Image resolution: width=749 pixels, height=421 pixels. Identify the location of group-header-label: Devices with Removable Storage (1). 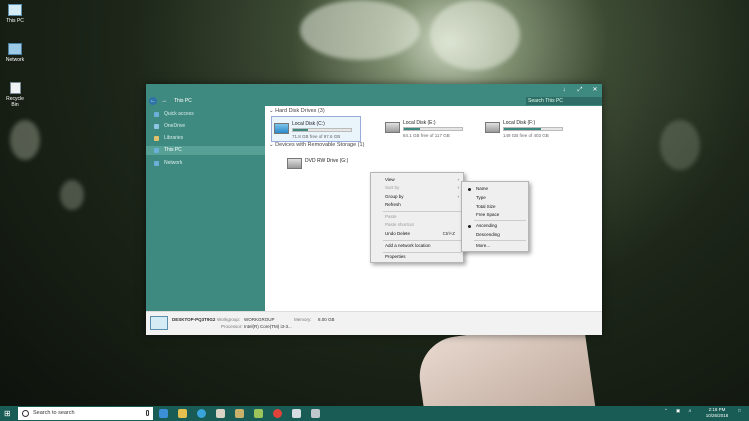
(320, 145).